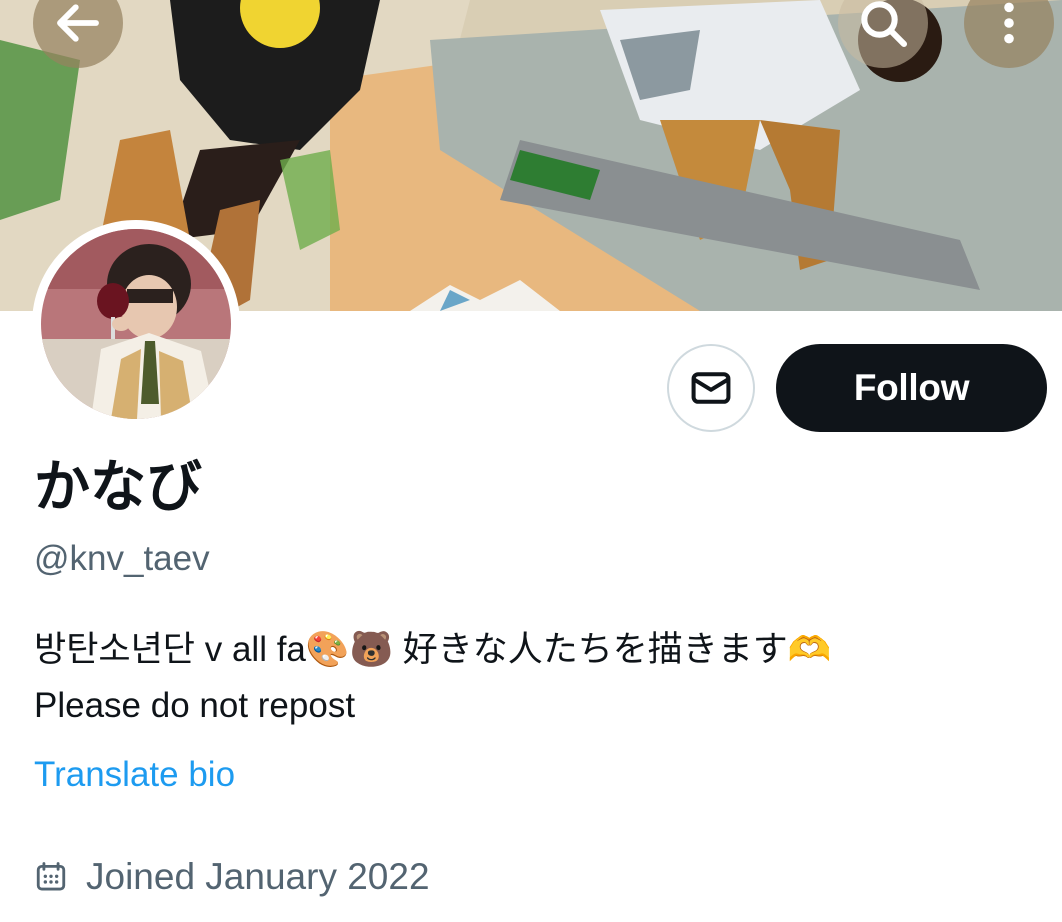 The height and width of the screenshot is (922, 1062). What do you see at coordinates (911, 388) in the screenshot?
I see `follow-button: Follow` at bounding box center [911, 388].